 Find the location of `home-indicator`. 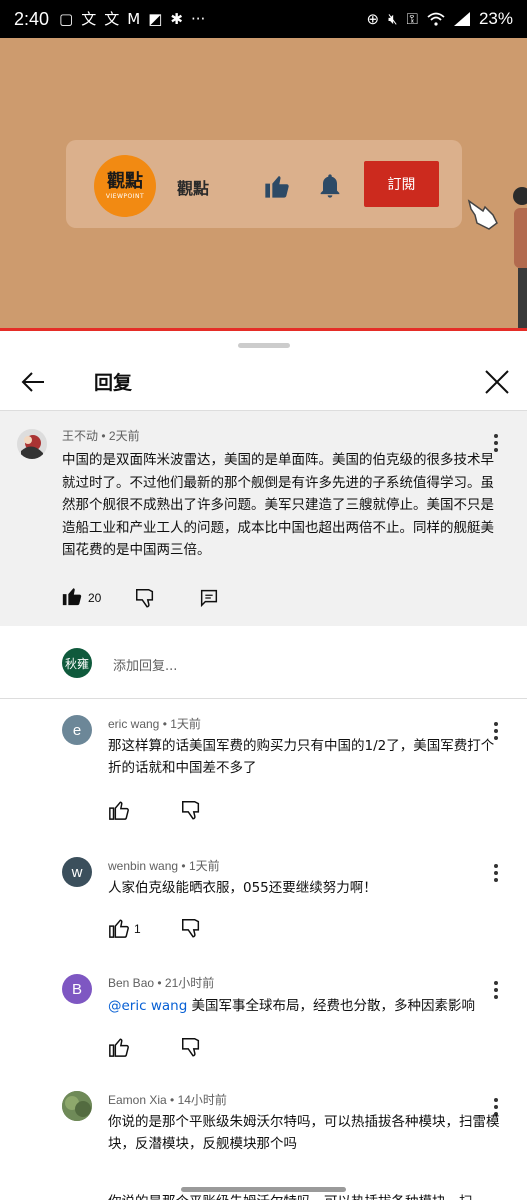

home-indicator is located at coordinates (263, 1189).